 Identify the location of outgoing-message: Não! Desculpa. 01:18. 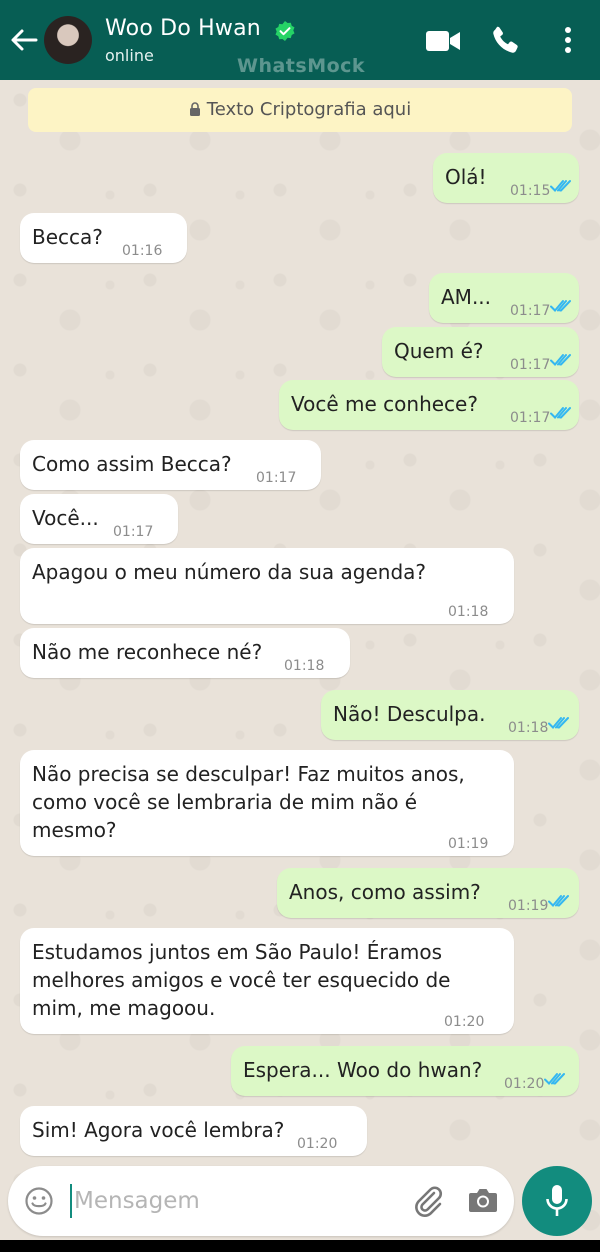
(450, 715).